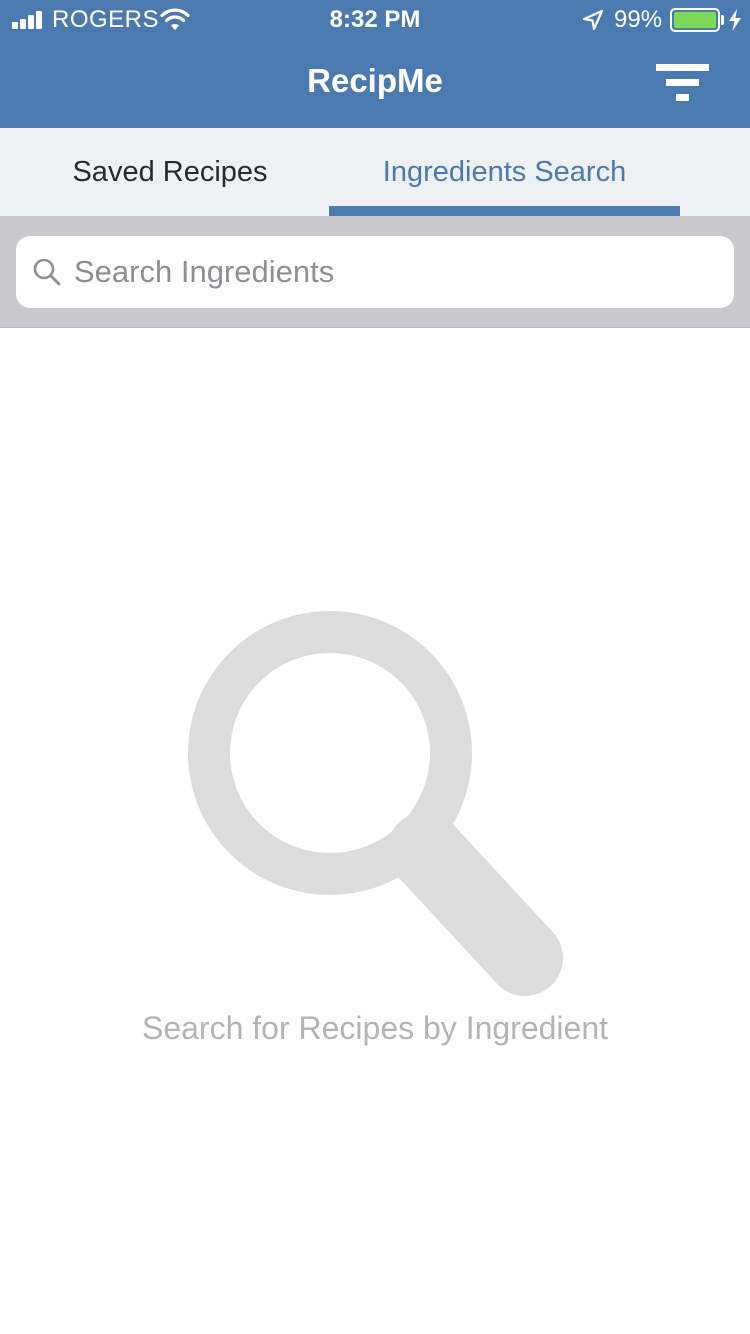  What do you see at coordinates (375, 80) in the screenshot?
I see `page-title: RecipMe` at bounding box center [375, 80].